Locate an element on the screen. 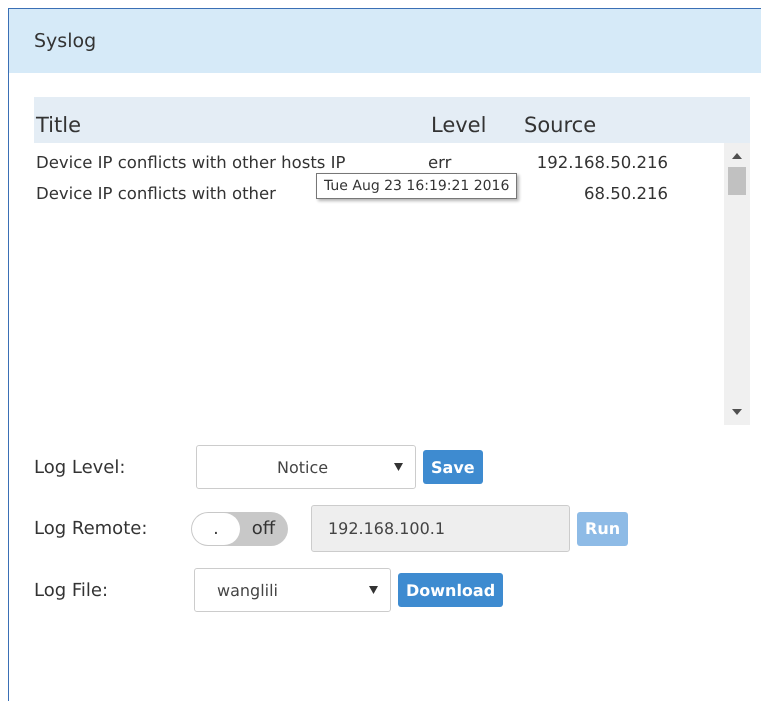 The width and height of the screenshot is (761, 701). table-cell-text: Device IP conflicts with other is located at coordinates (155, 193).